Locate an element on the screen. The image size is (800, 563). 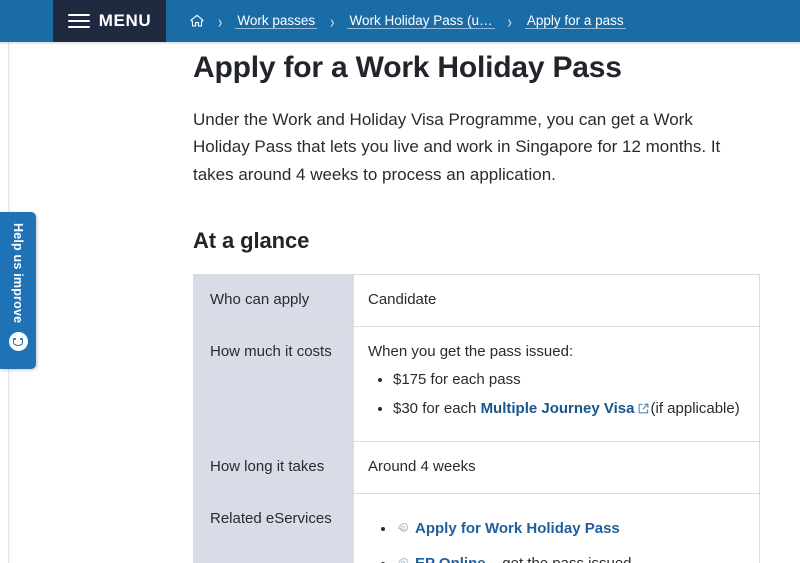
list-item: $175 for each pass is located at coordinates (569, 380).